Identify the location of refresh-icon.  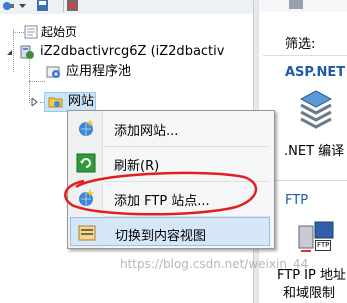
(86, 163).